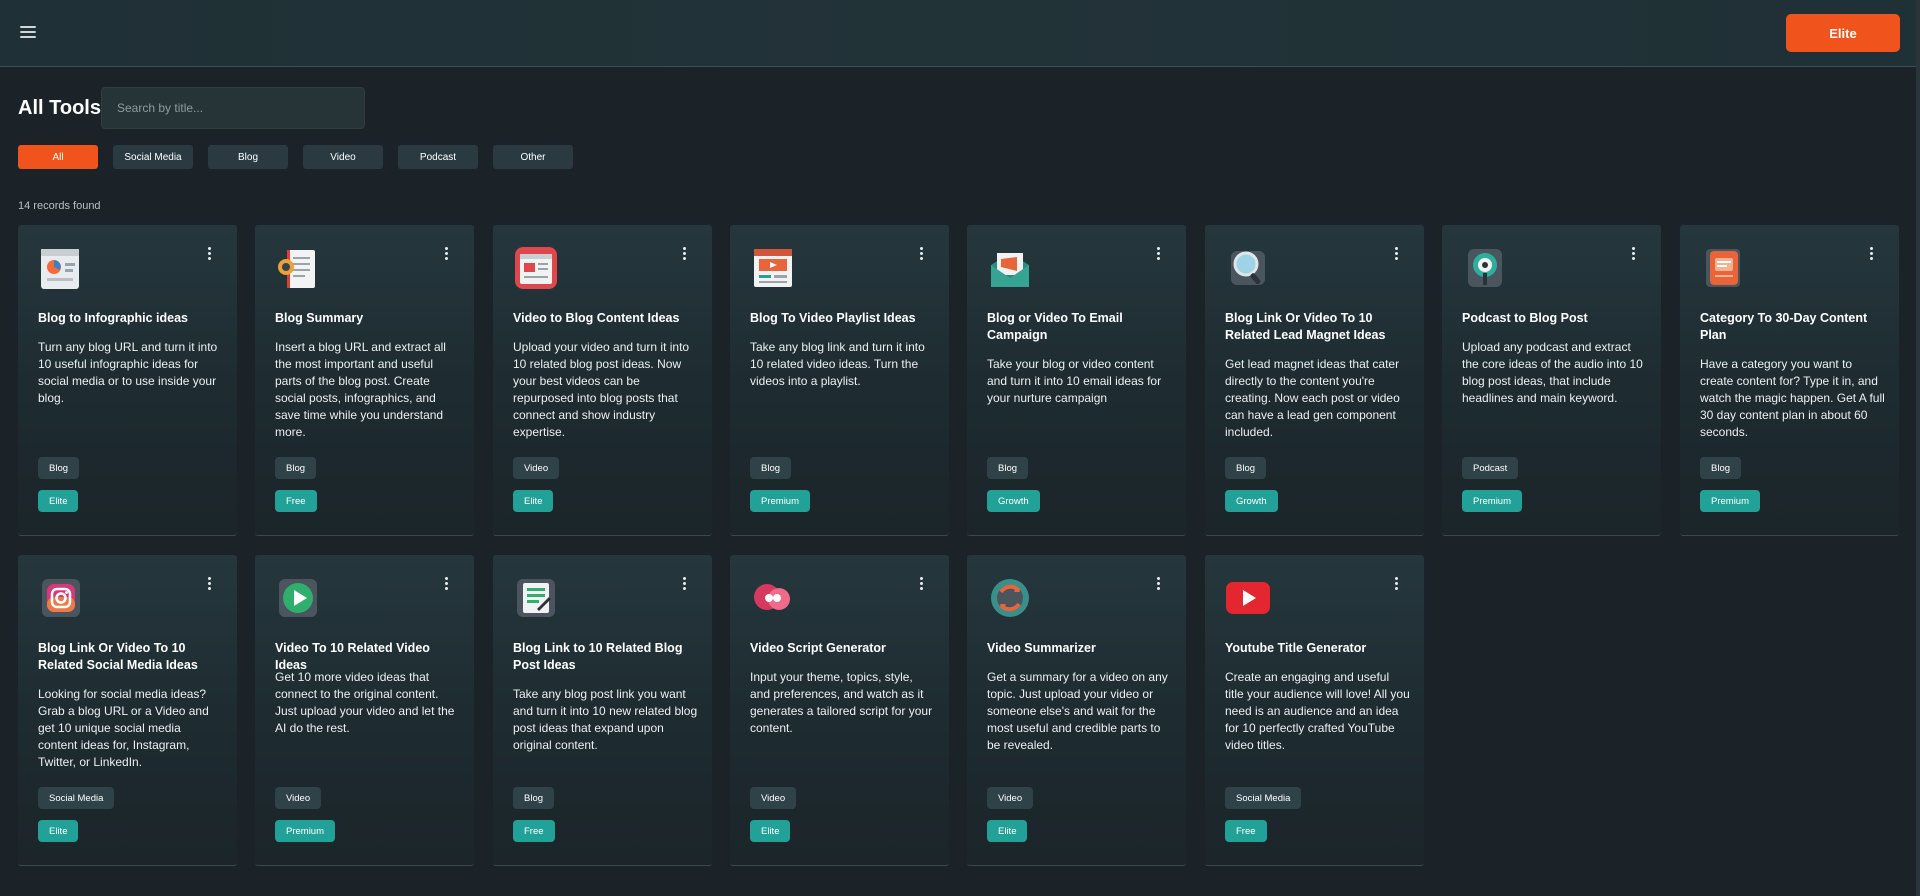  What do you see at coordinates (1079, 327) in the screenshot?
I see `card-title: Blog or Video To Email Campaign` at bounding box center [1079, 327].